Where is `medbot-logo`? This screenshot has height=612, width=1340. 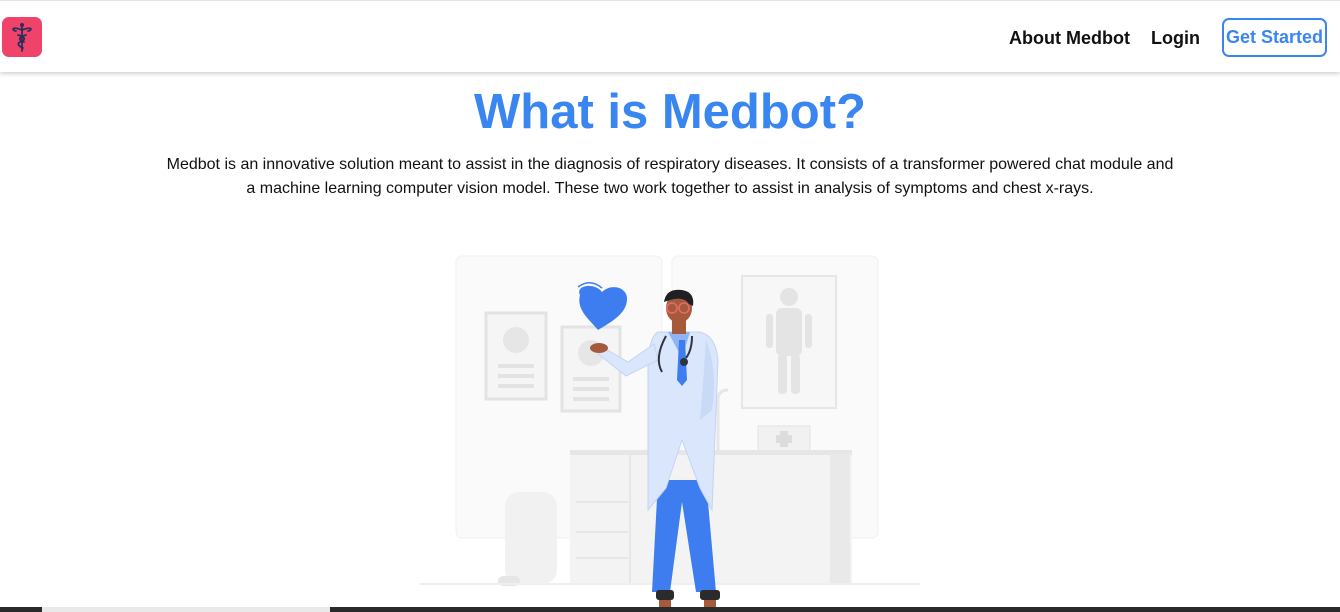
medbot-logo is located at coordinates (22, 37).